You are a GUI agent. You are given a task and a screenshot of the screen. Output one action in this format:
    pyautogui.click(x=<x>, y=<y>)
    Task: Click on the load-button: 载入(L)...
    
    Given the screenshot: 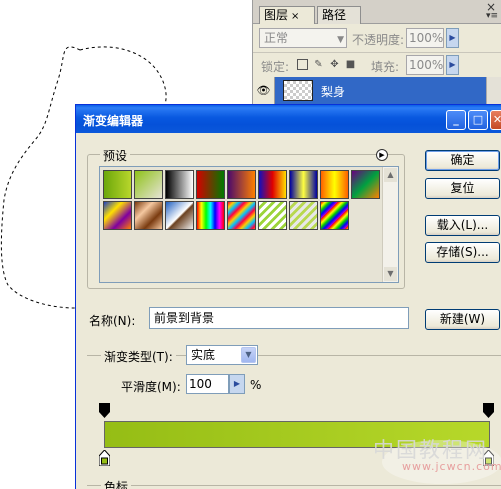 What is the action you would take?
    pyautogui.click(x=462, y=225)
    